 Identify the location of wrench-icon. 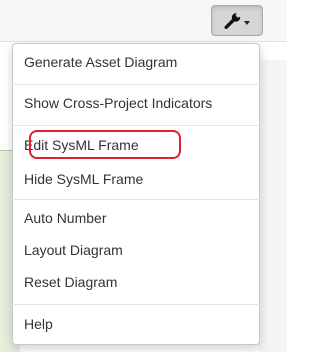
(232, 20).